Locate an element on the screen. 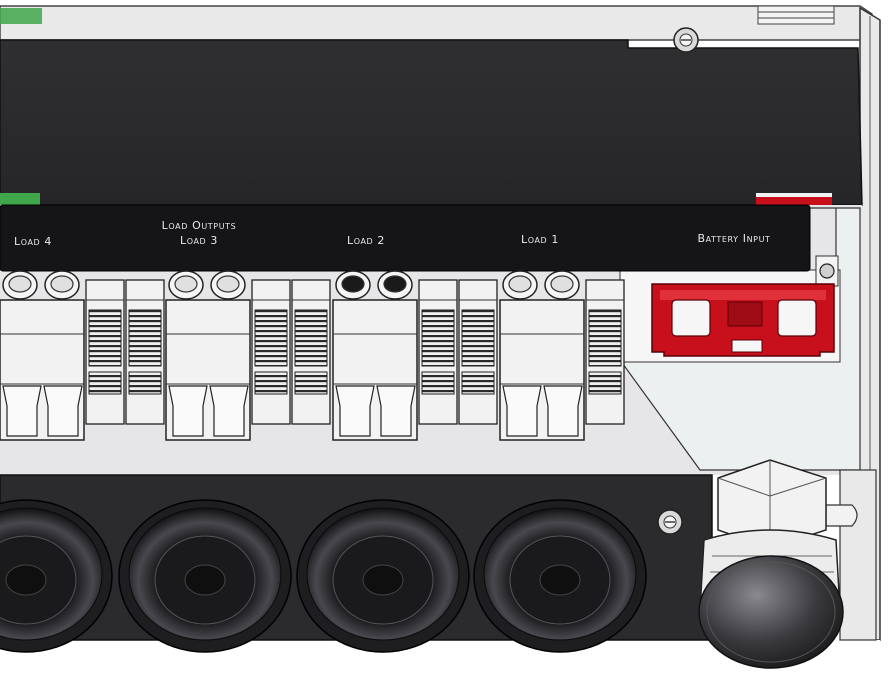 The image size is (894, 679). label-band is located at coordinates (405, 238).